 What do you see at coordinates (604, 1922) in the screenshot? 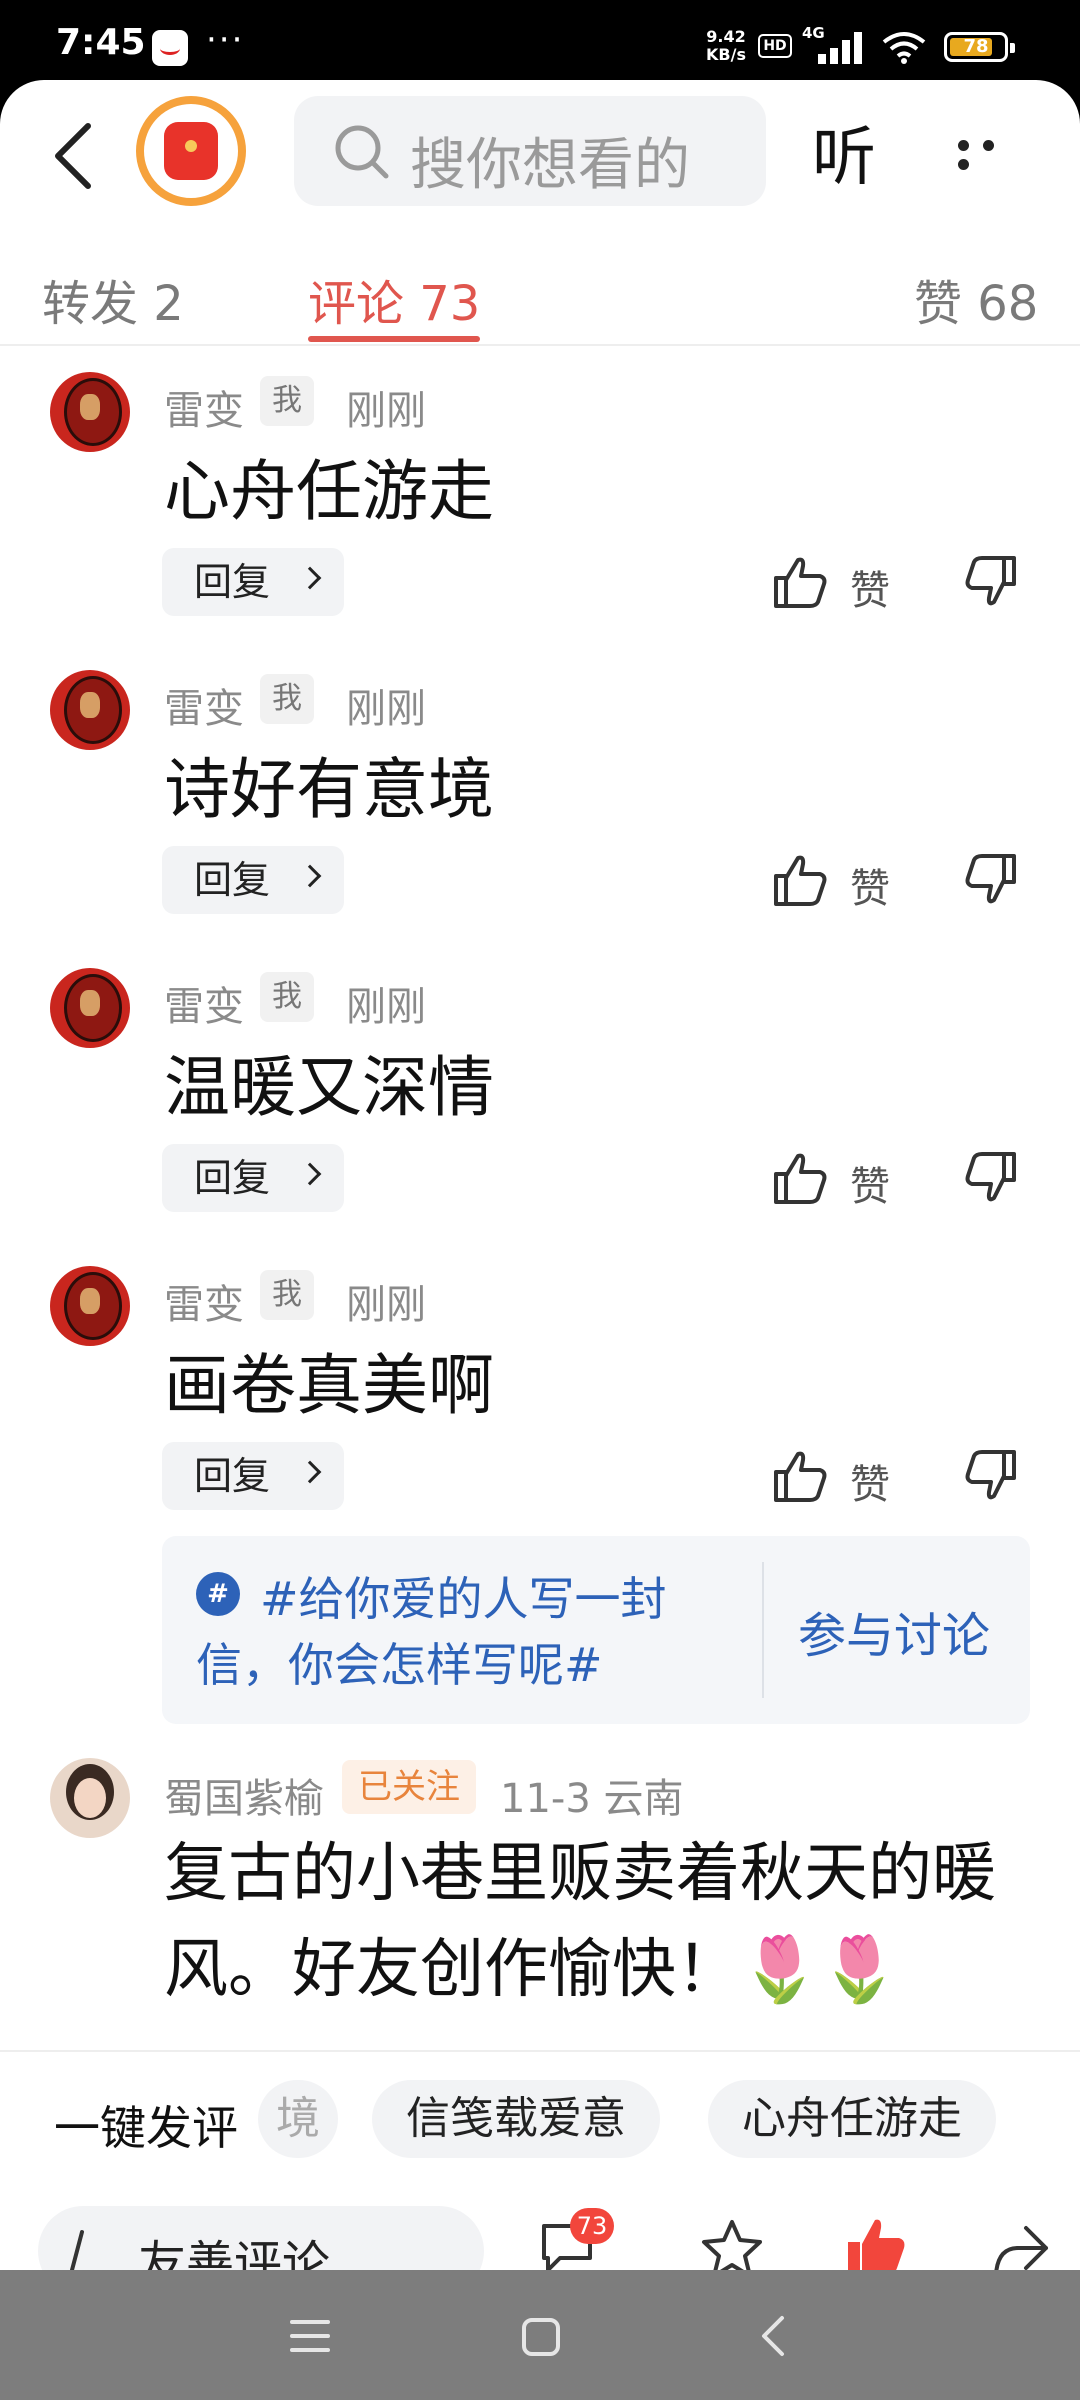
I see `comment-text: 复古的小巷里贩卖着秋天的暖风。好友创作愉快！🌷🌷` at bounding box center [604, 1922].